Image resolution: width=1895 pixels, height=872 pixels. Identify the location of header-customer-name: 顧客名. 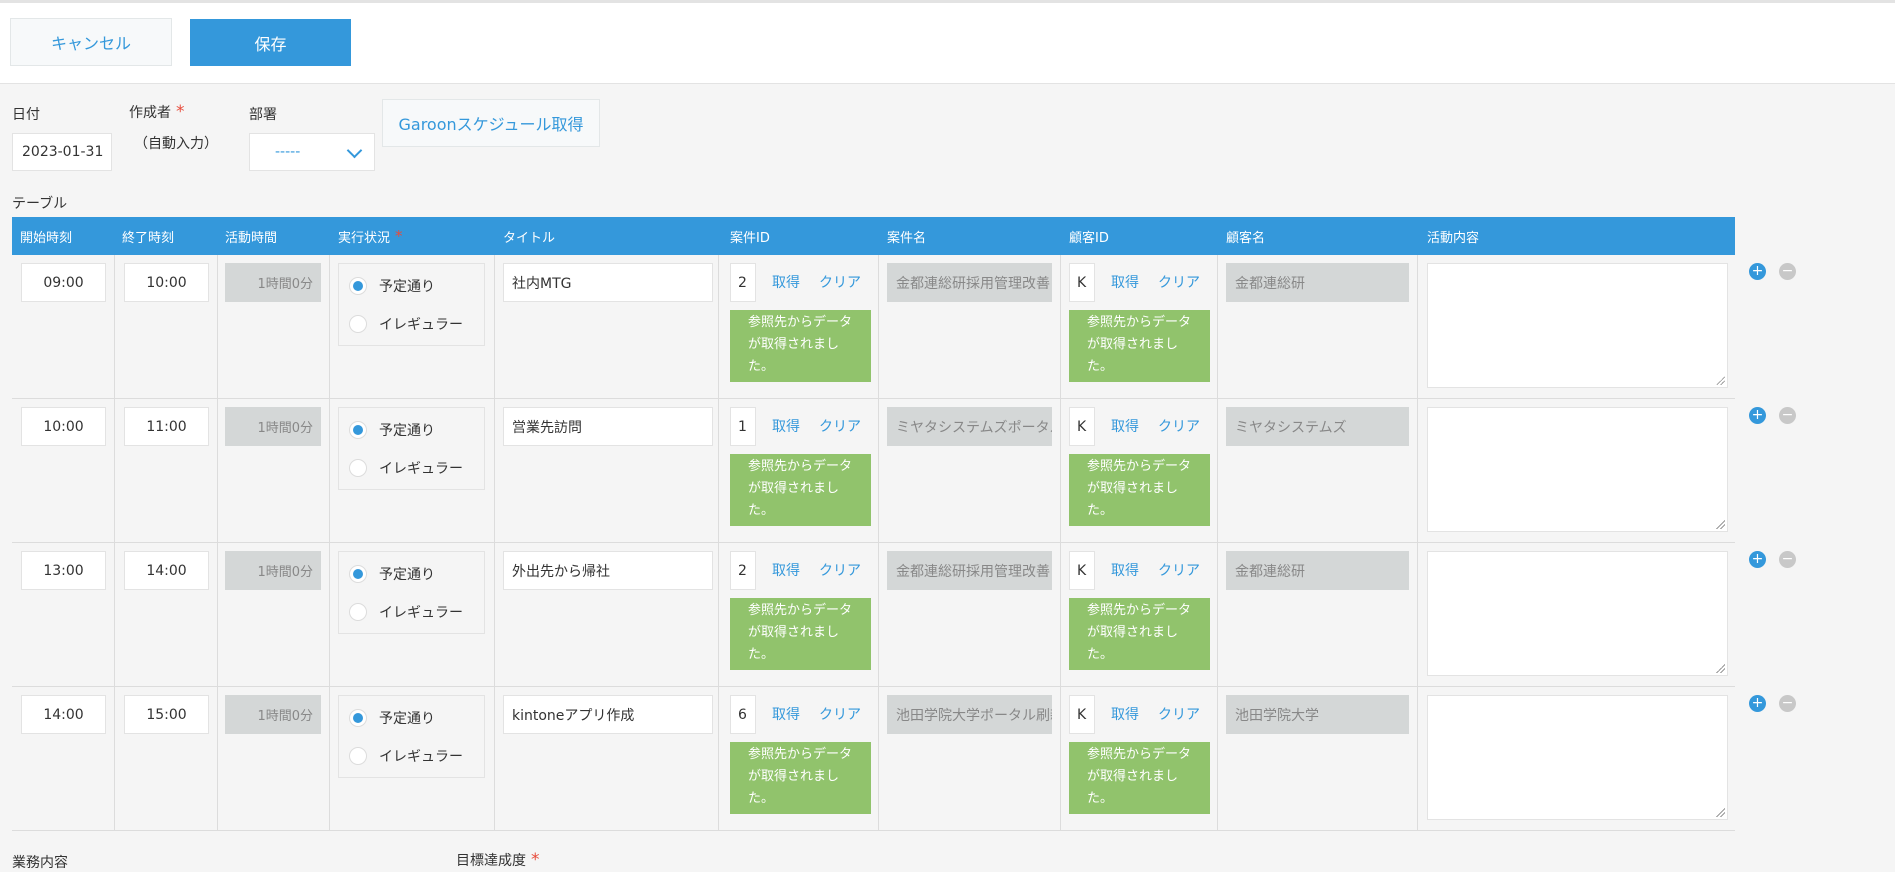
(1246, 238).